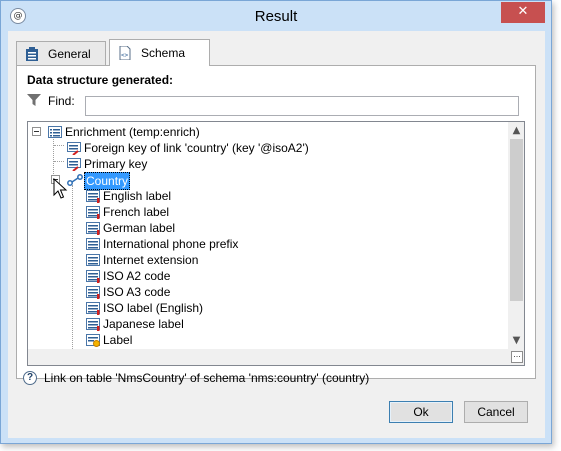 This screenshot has width=561, height=451. I want to click on tree-root-label: Enrichment (temp:enrich), so click(132, 132).